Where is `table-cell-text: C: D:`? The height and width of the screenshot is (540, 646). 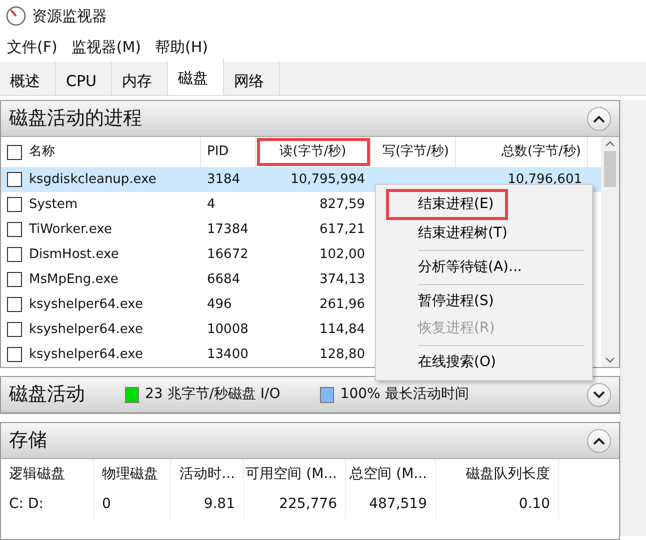
table-cell-text: C: D: is located at coordinates (26, 504).